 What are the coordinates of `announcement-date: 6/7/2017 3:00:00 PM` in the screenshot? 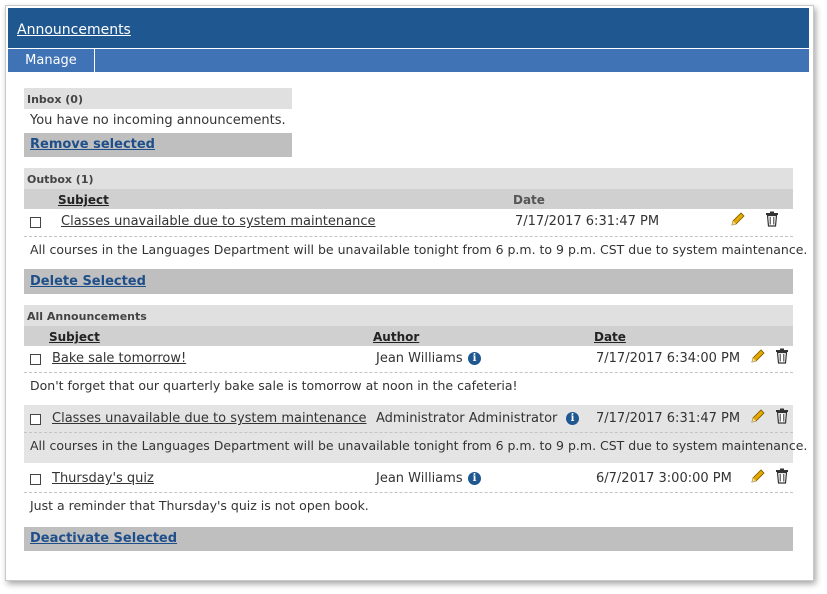 It's located at (664, 478).